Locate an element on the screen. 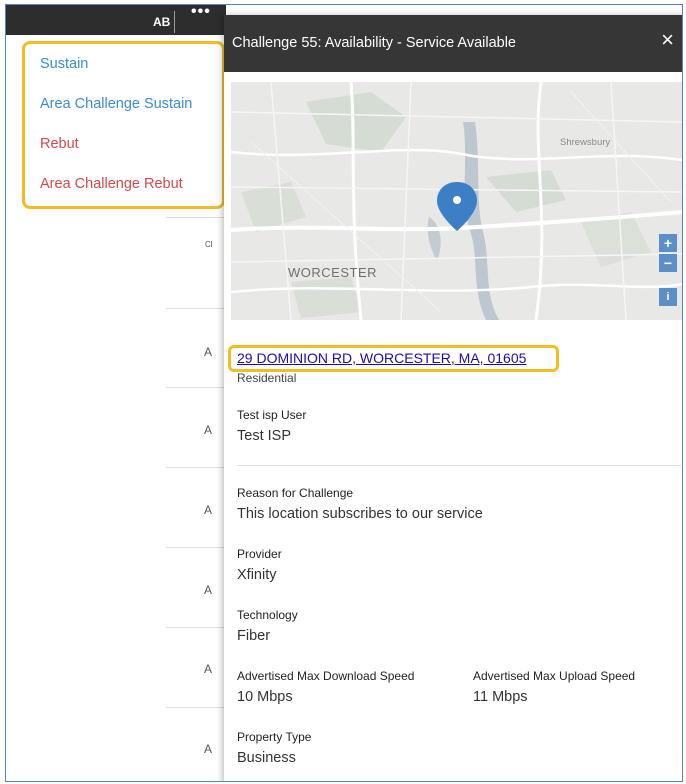 The image size is (686, 784). property-type-label: Property Type is located at coordinates (274, 737).